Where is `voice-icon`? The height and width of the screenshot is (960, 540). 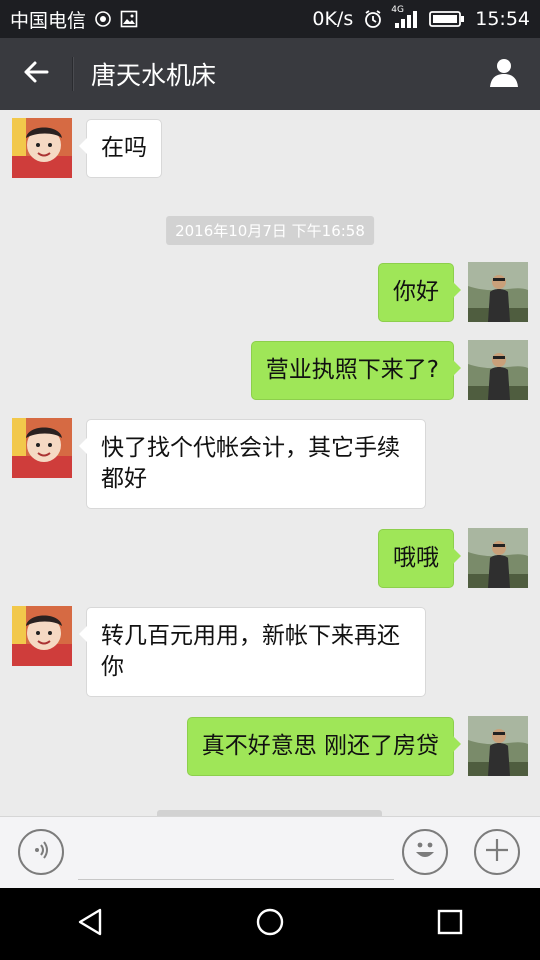
voice-icon is located at coordinates (41, 852).